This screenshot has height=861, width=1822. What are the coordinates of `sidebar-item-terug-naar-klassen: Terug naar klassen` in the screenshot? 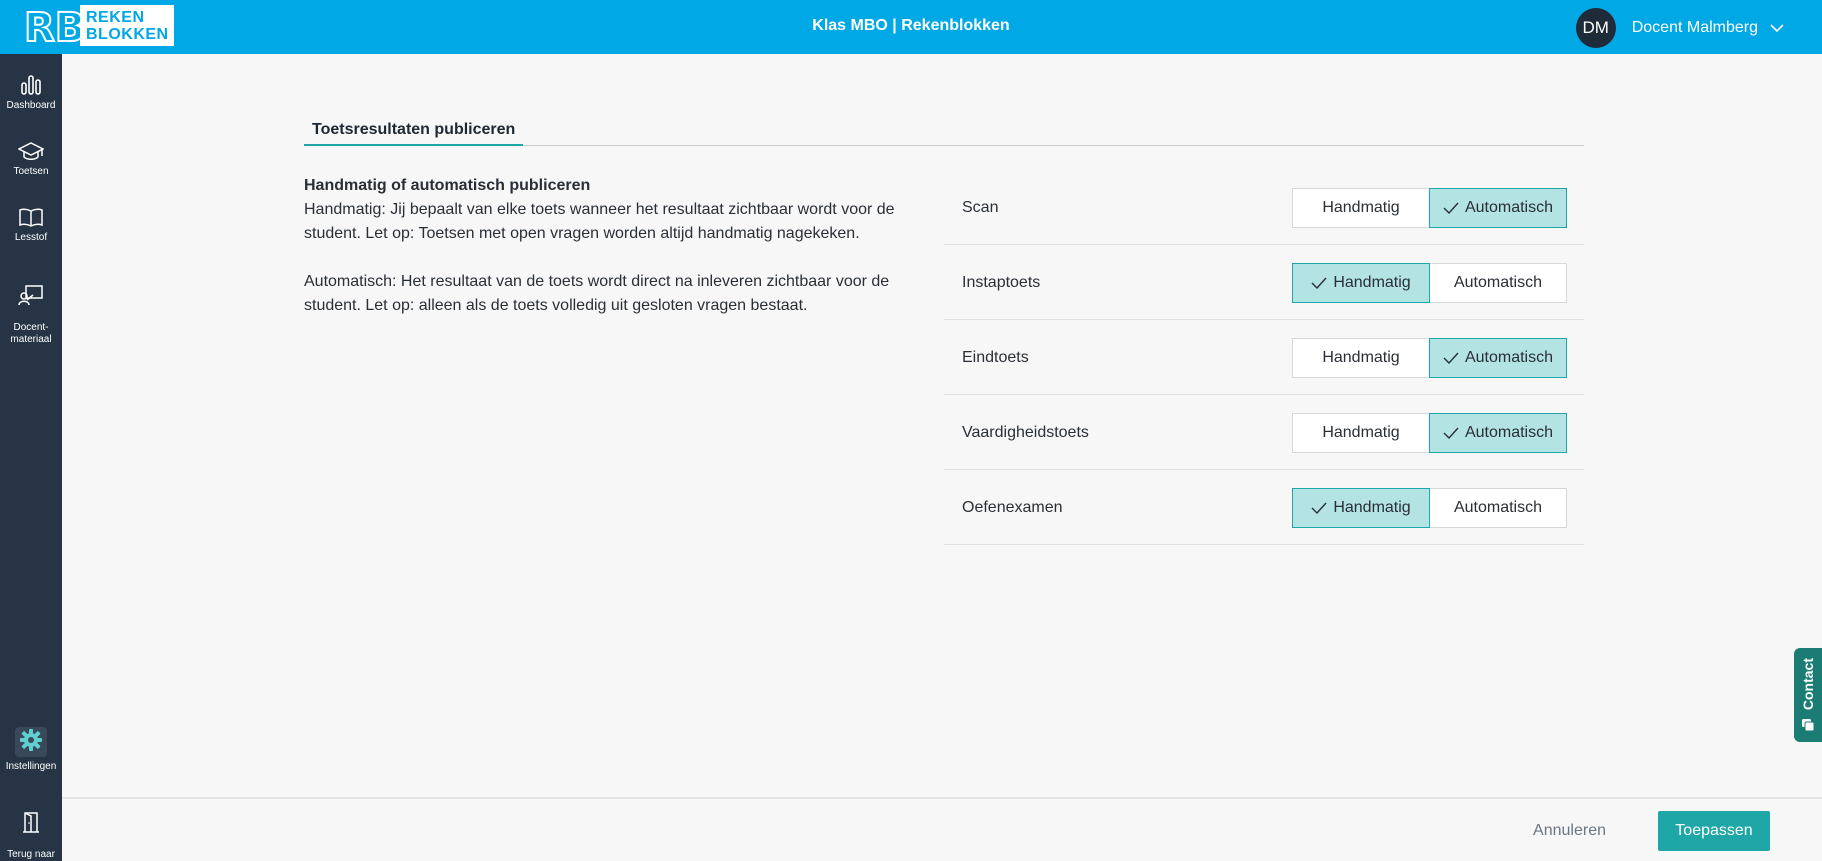 It's located at (31, 830).